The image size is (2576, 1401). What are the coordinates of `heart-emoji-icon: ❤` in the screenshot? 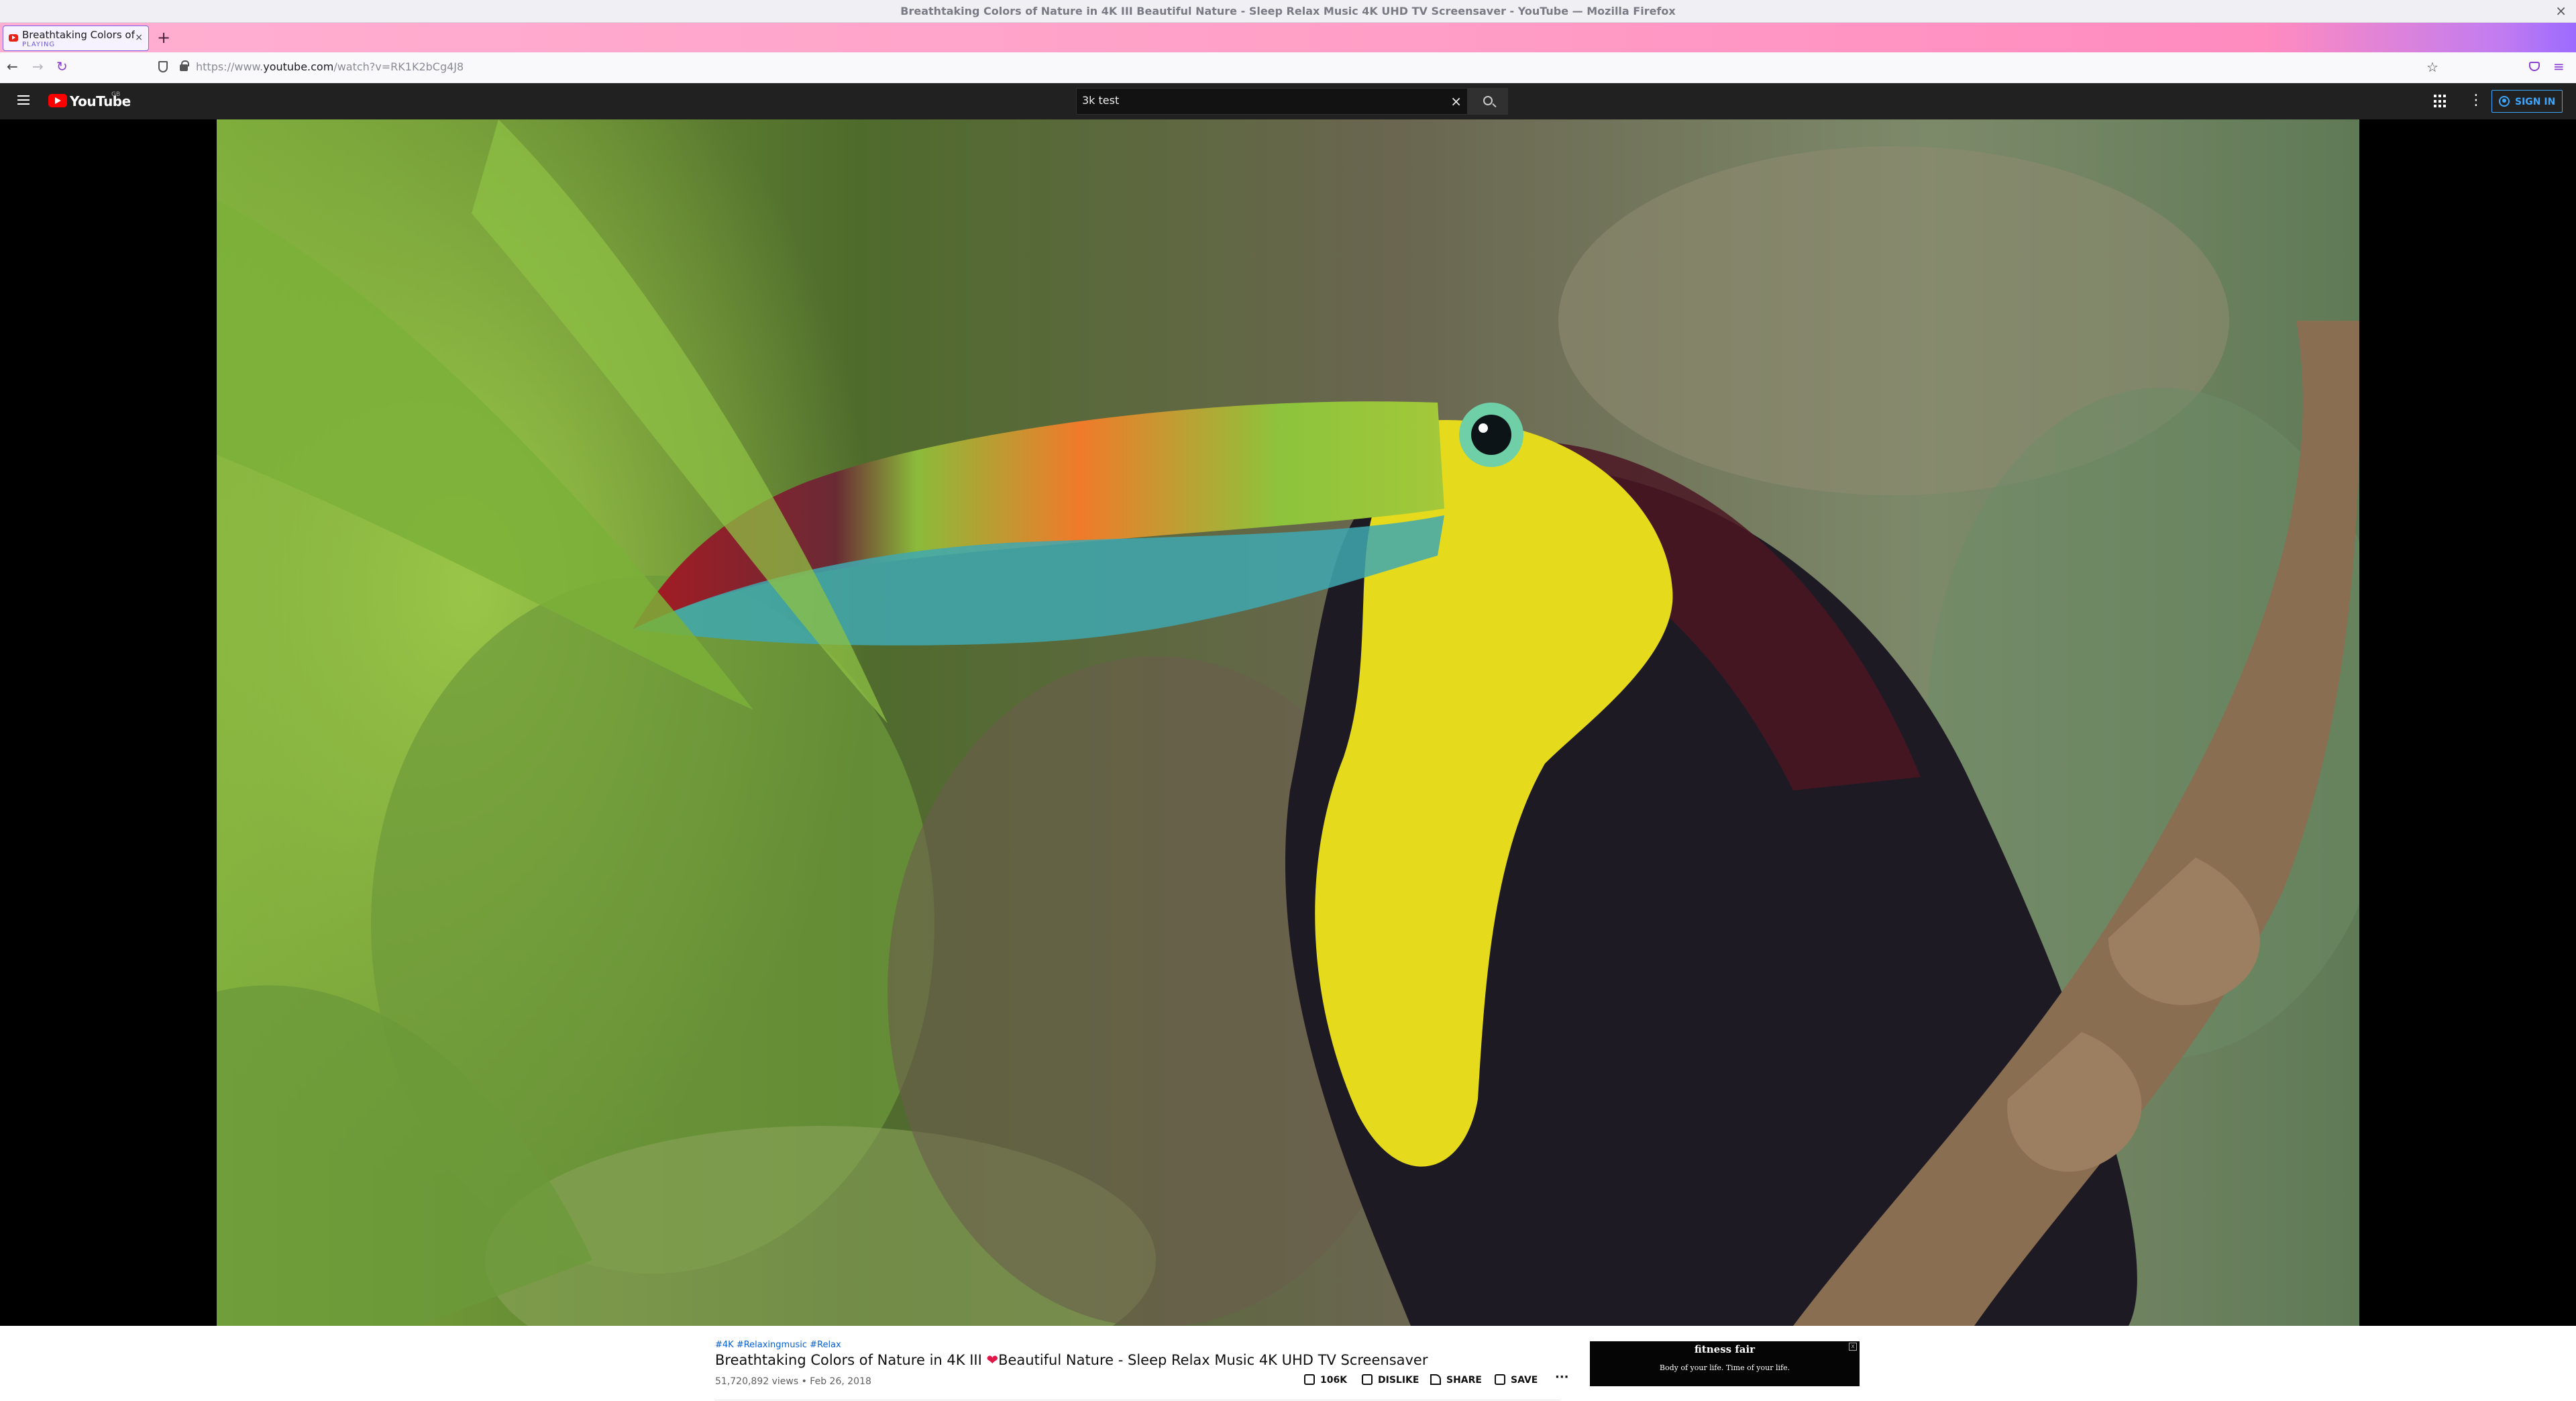 It's located at (992, 1360).